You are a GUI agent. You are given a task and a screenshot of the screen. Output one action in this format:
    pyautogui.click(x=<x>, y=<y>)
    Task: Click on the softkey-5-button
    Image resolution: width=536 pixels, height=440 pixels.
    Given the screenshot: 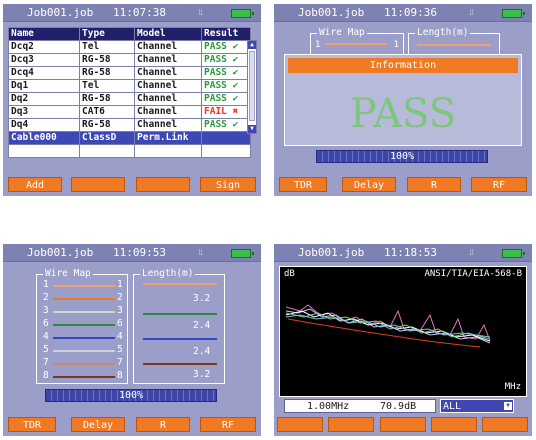 What is the action you would take?
    pyautogui.click(x=505, y=424)
    